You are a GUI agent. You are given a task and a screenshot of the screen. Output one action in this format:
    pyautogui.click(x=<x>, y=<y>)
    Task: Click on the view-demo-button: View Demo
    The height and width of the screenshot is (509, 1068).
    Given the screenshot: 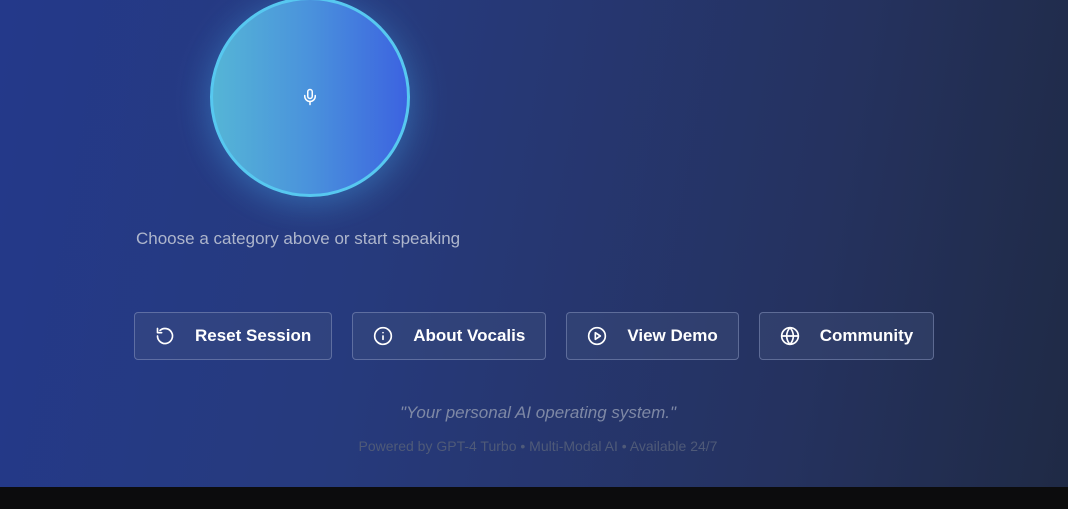 What is the action you would take?
    pyautogui.click(x=652, y=336)
    